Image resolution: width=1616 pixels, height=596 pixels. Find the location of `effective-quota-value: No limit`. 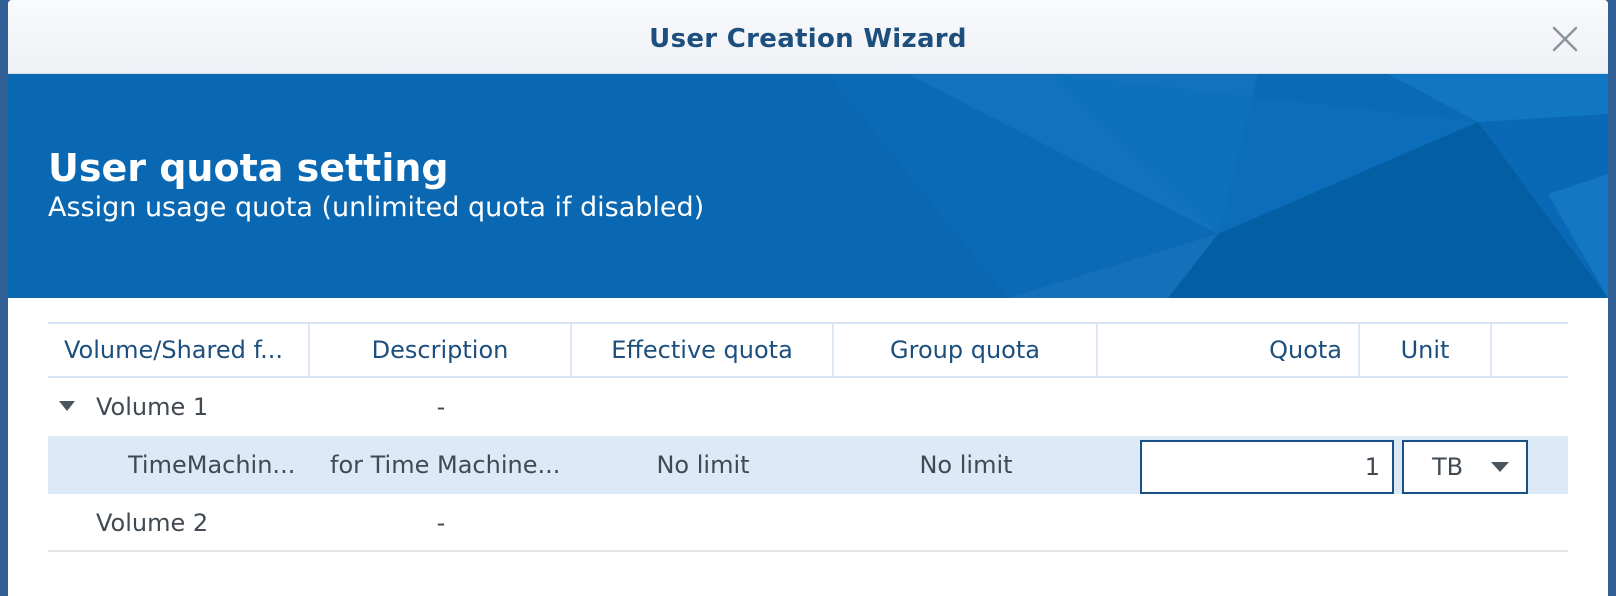

effective-quota-value: No limit is located at coordinates (703, 465).